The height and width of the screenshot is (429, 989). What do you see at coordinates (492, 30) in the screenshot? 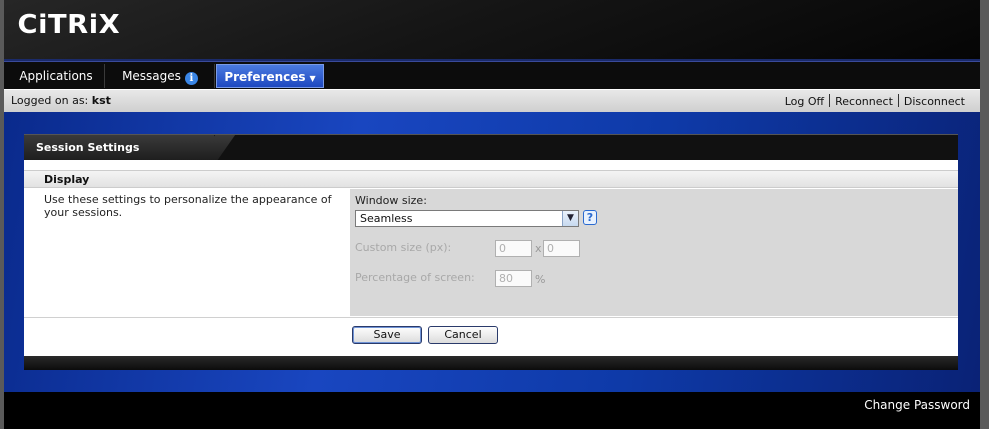
I see `header: CiTRiX` at bounding box center [492, 30].